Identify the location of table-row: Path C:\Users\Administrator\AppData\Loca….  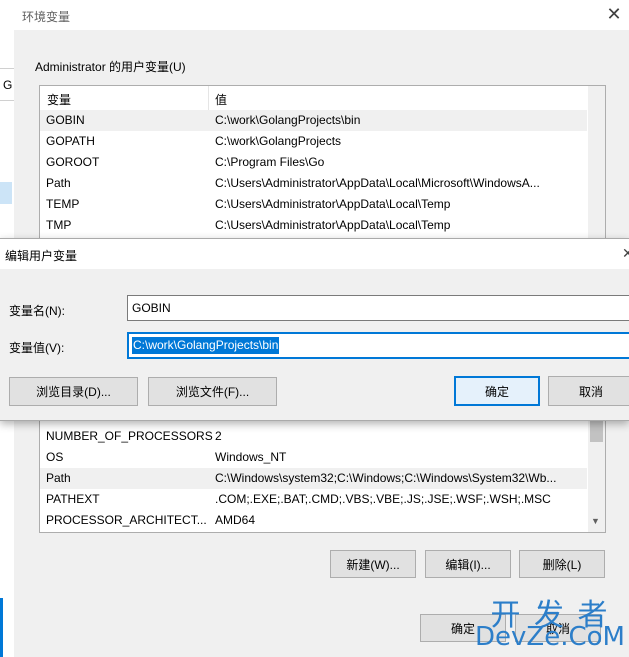
(313, 183).